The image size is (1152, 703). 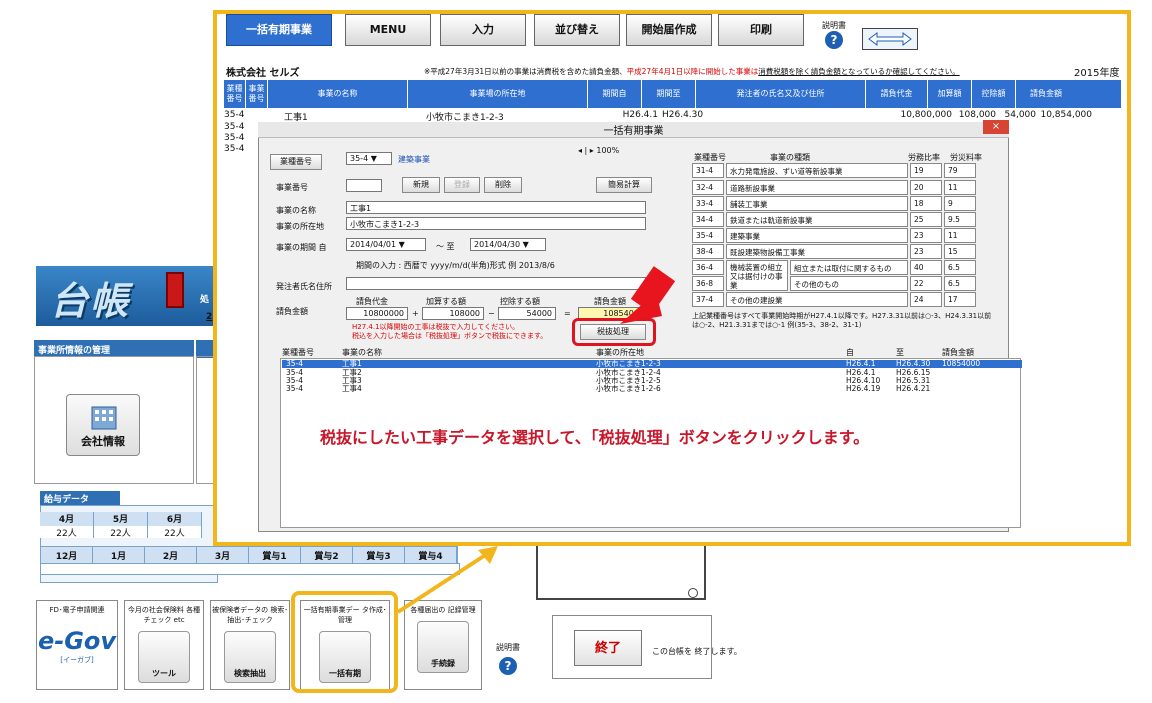 I want to click on tab-input: 入力, so click(x=483, y=30).